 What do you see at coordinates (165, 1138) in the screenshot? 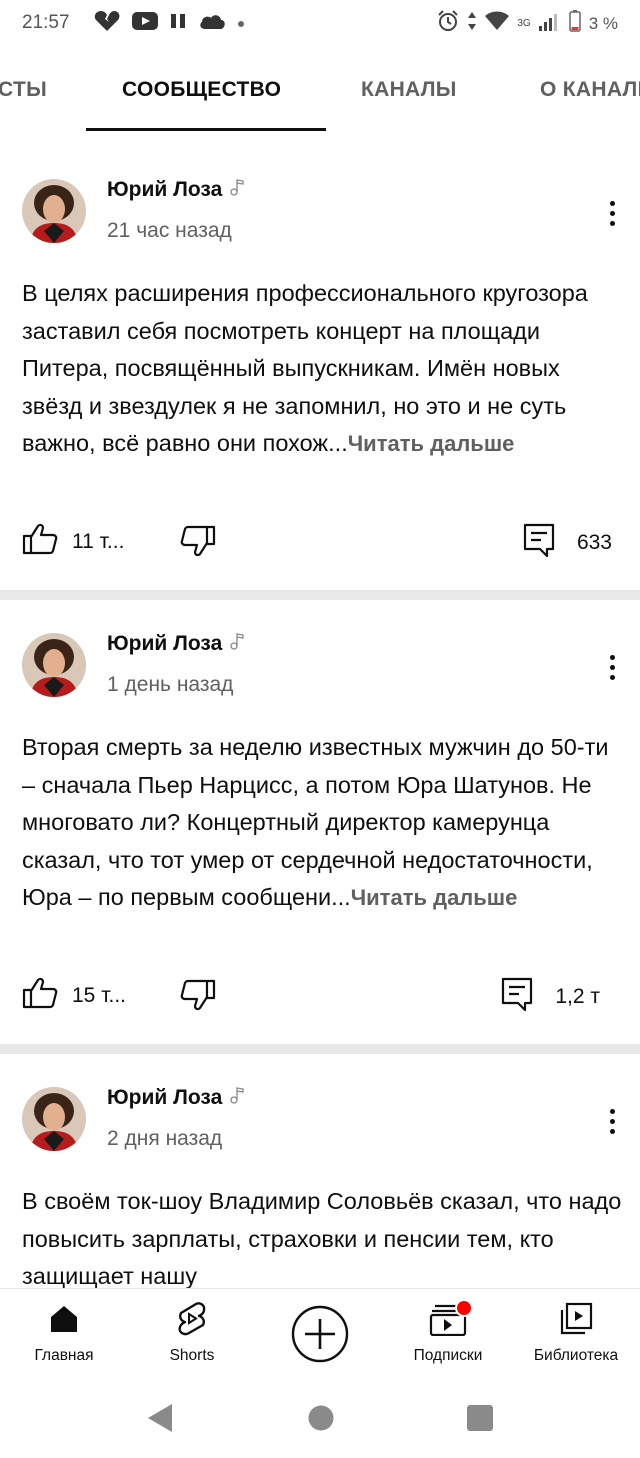
I see `post-timestamp: 2 дня назад` at bounding box center [165, 1138].